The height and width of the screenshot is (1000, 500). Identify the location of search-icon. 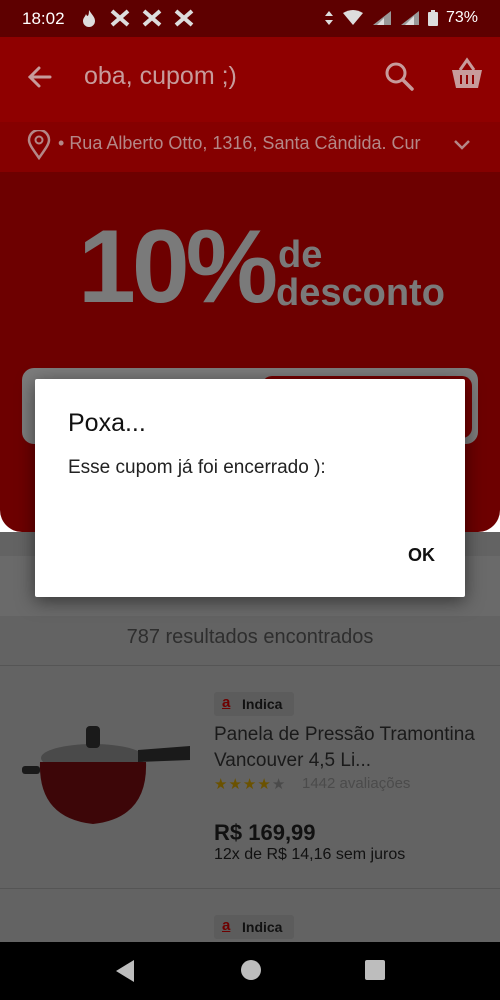
(399, 76).